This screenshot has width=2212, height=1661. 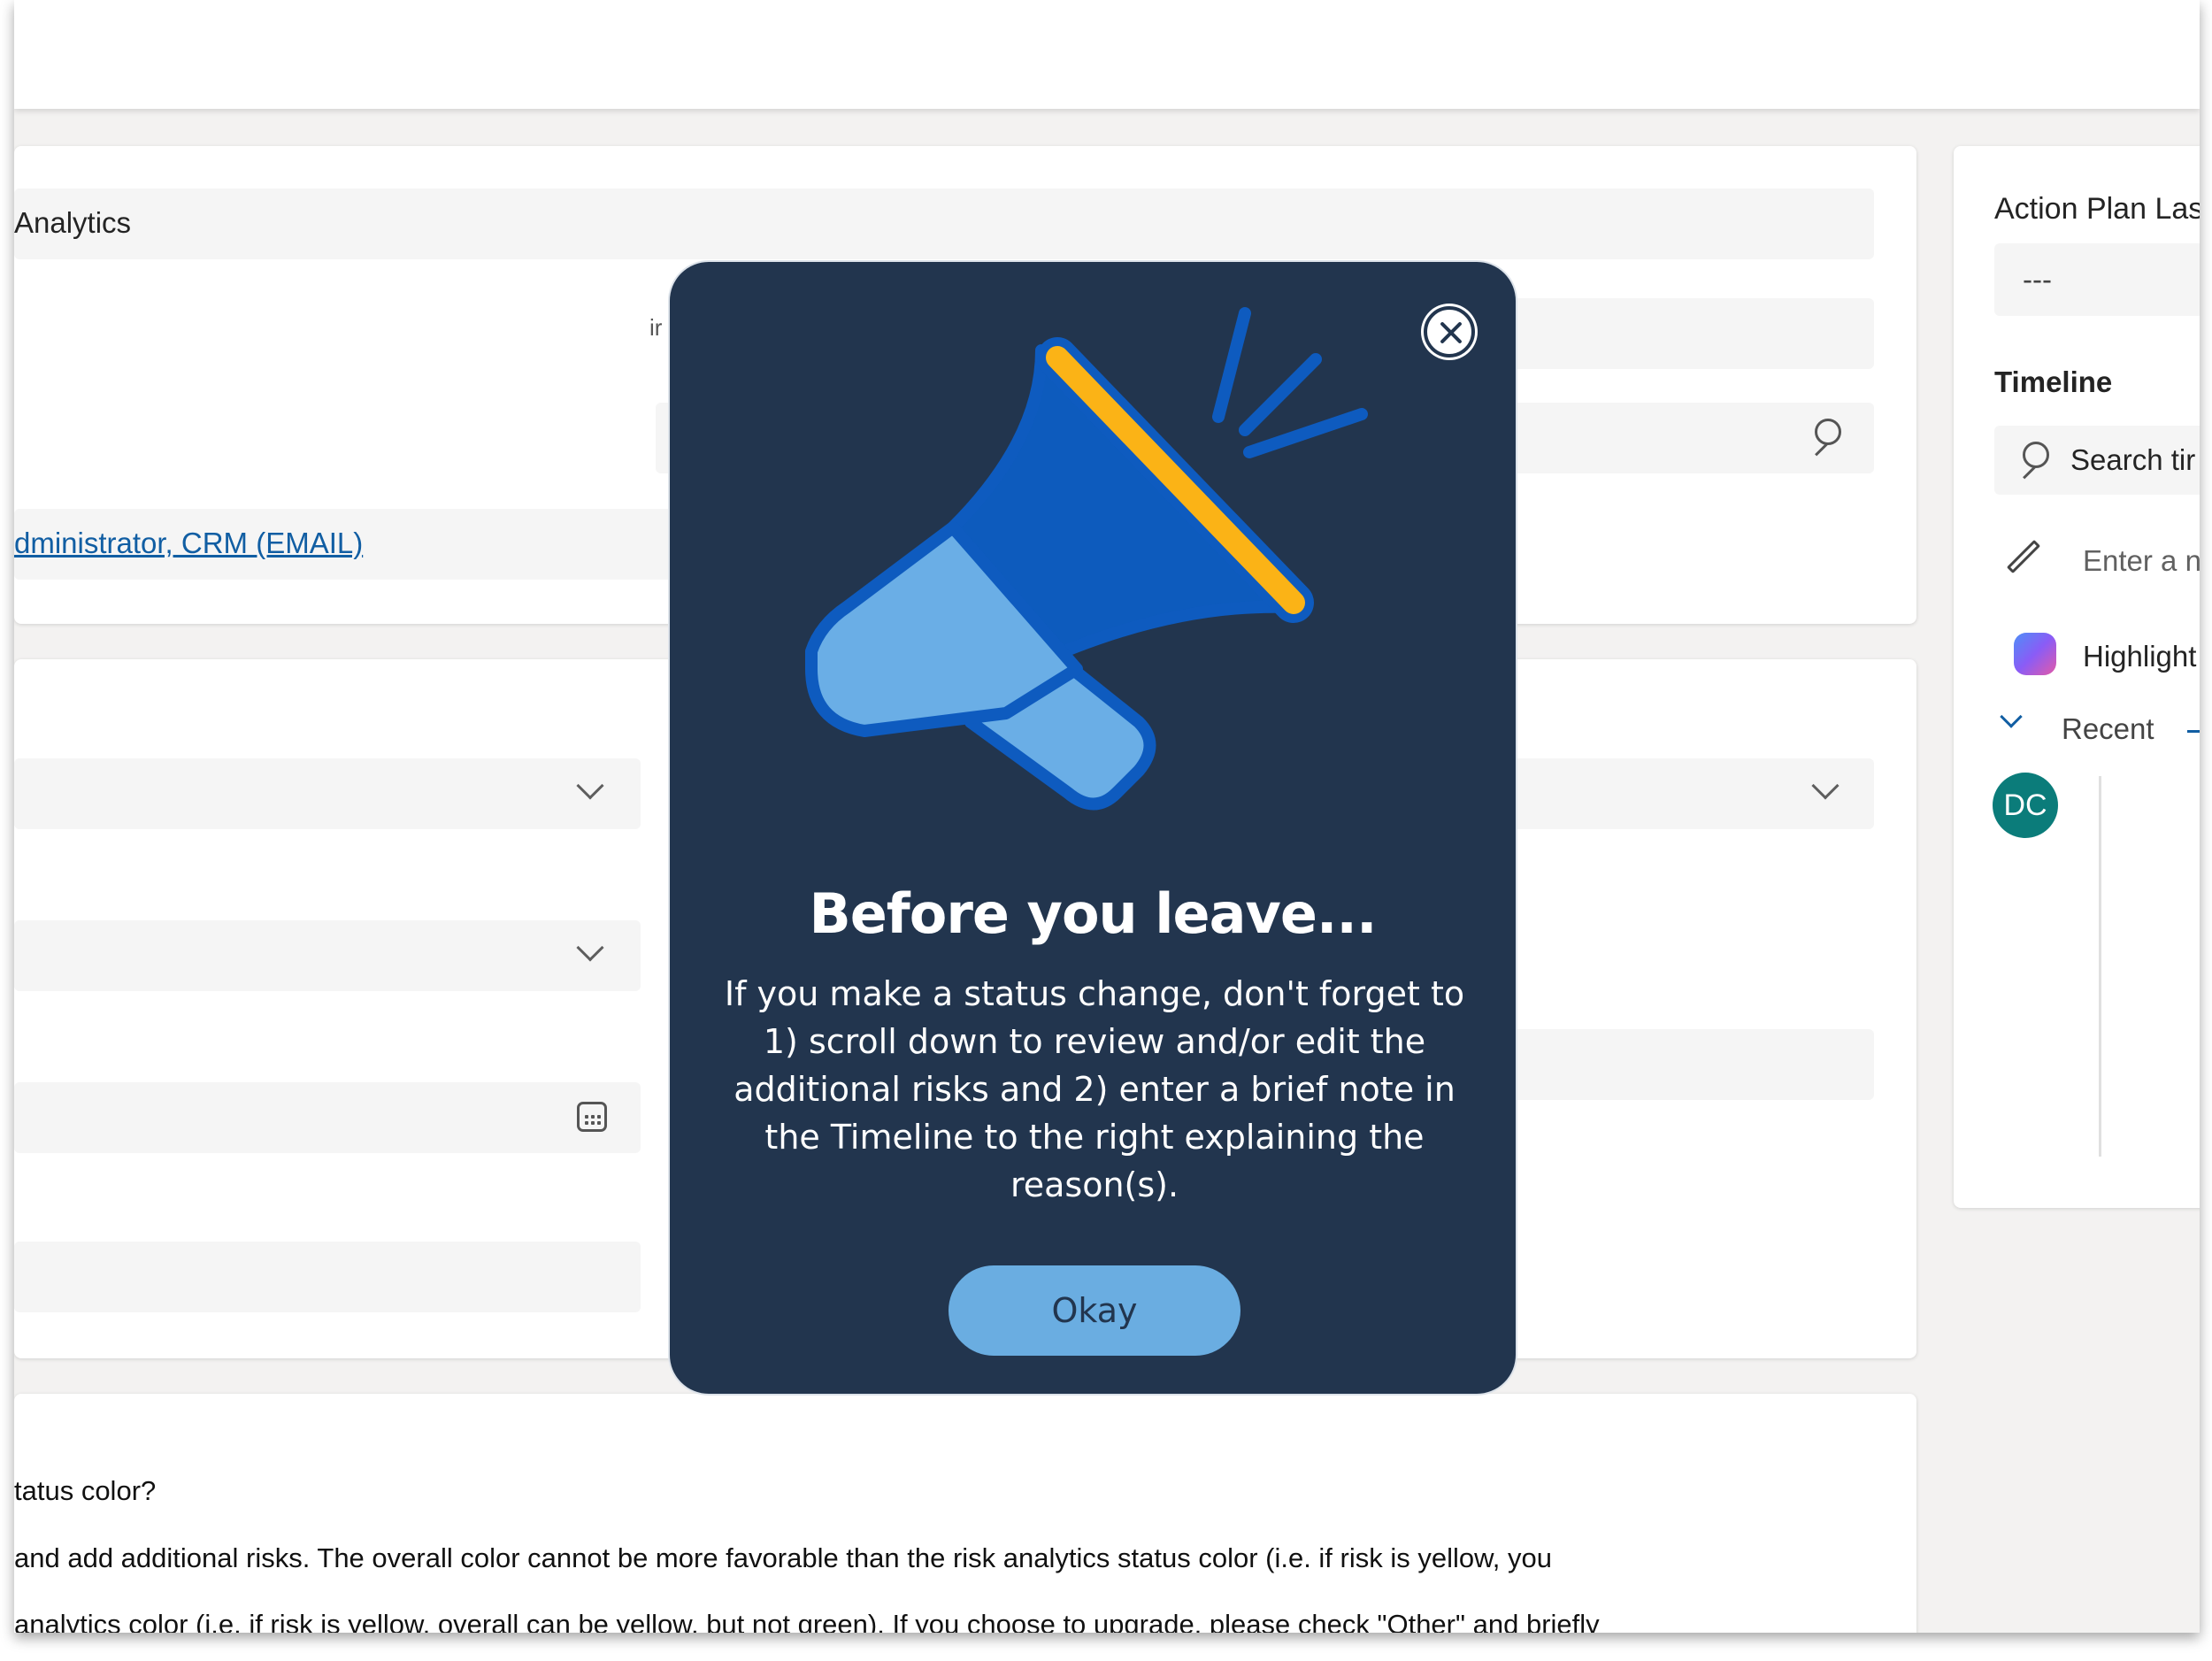 I want to click on note-input: Enter a no, so click(x=2097, y=559).